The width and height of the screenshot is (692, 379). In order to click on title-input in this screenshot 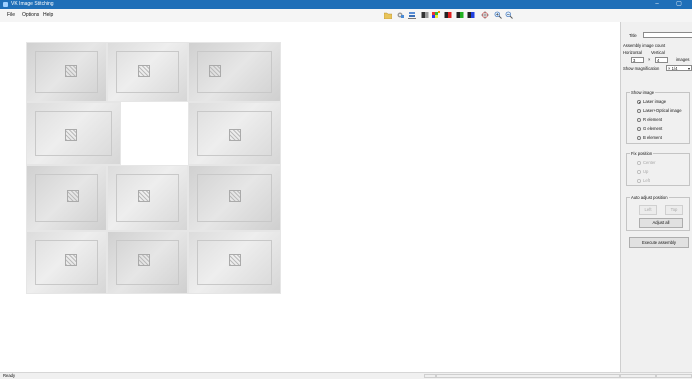, I will do `click(667, 35)`.